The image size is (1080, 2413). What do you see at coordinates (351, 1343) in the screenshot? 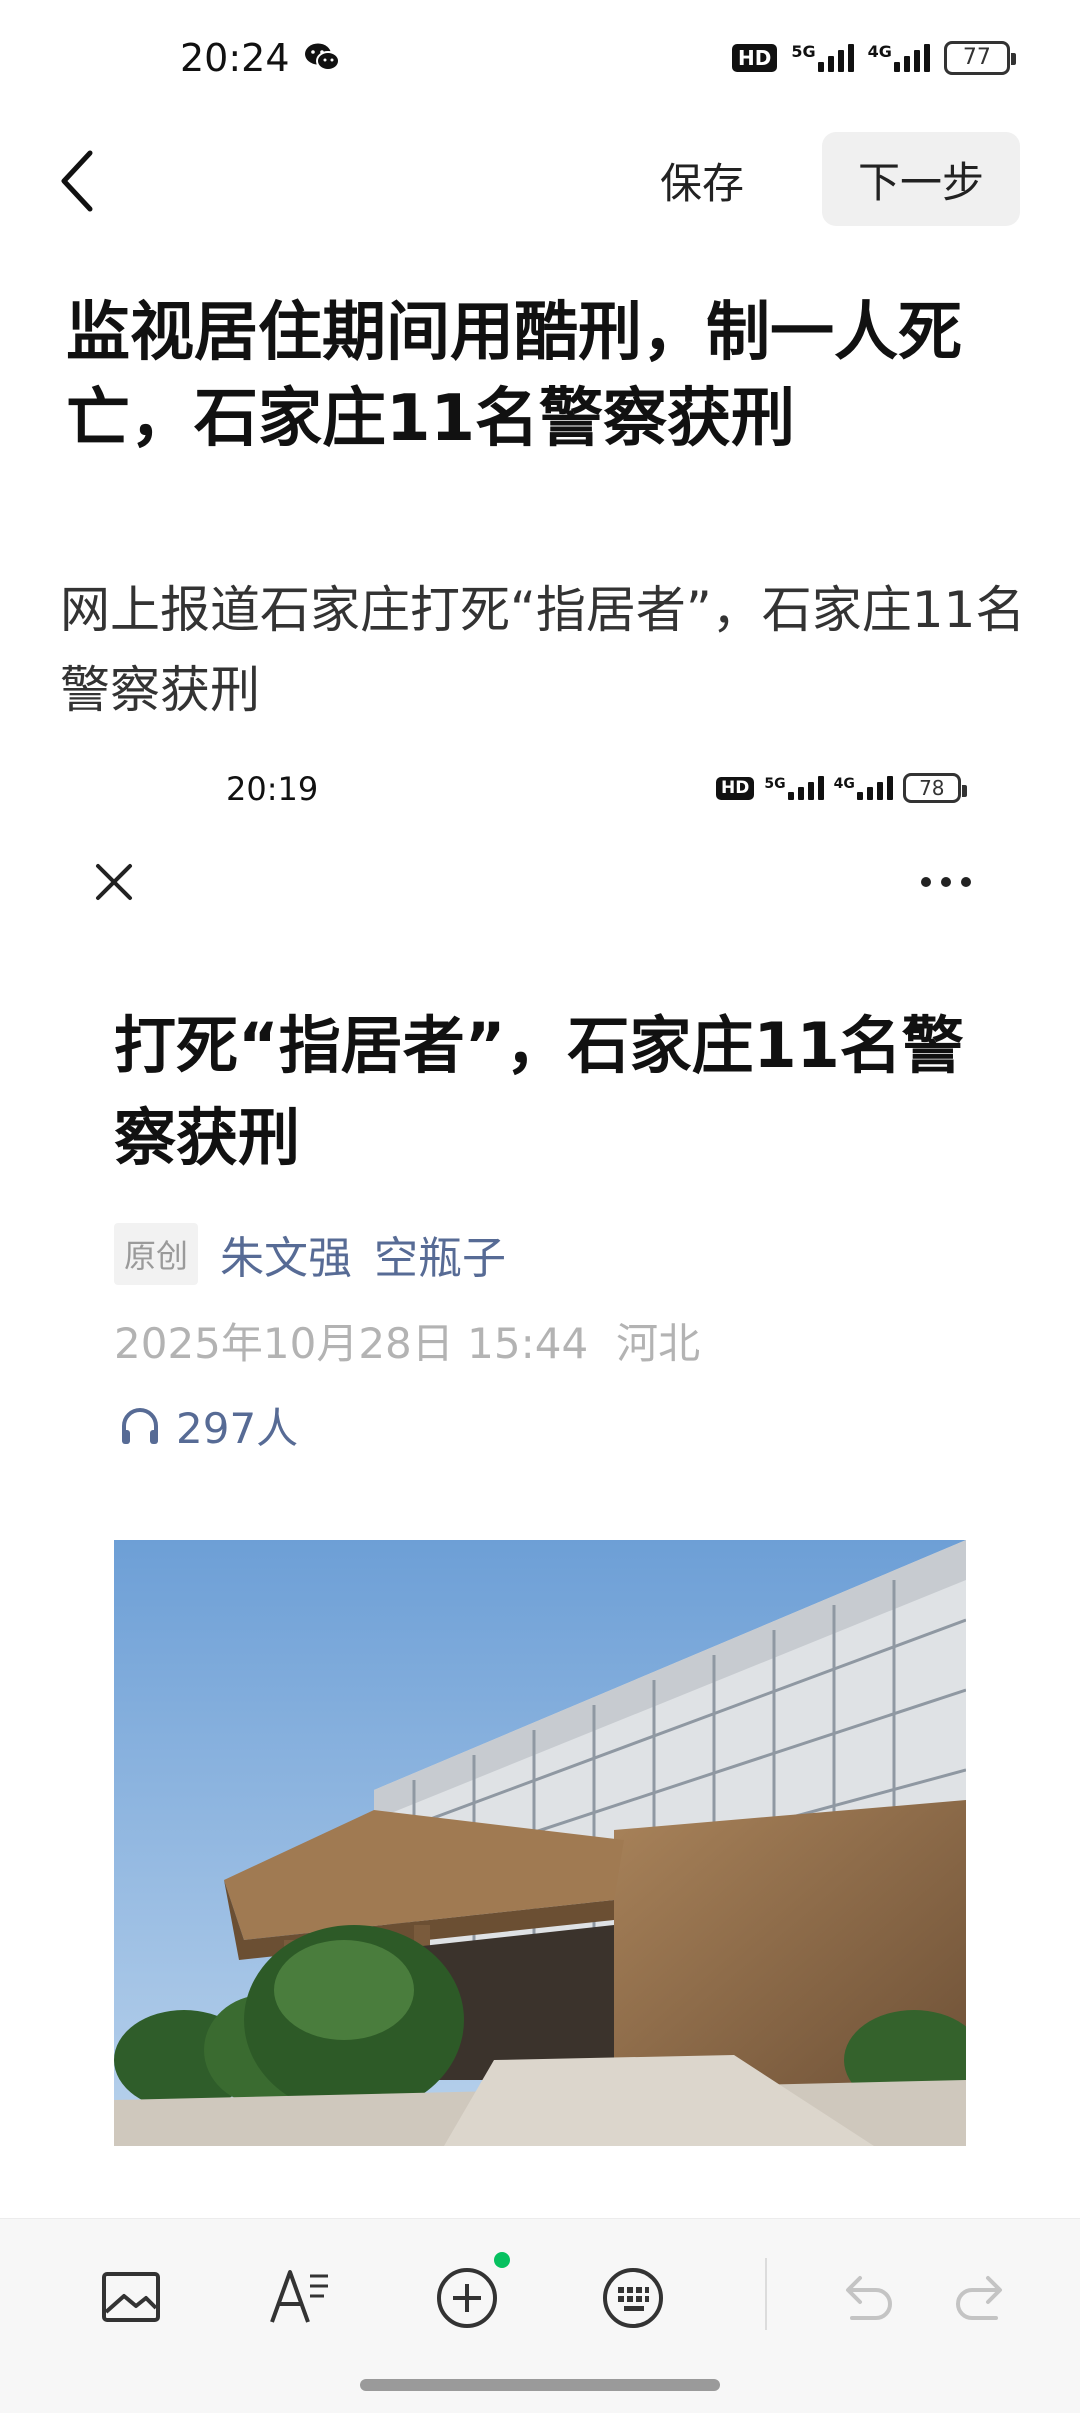
I see `publish-date: 2025年10月28日 15:44` at bounding box center [351, 1343].